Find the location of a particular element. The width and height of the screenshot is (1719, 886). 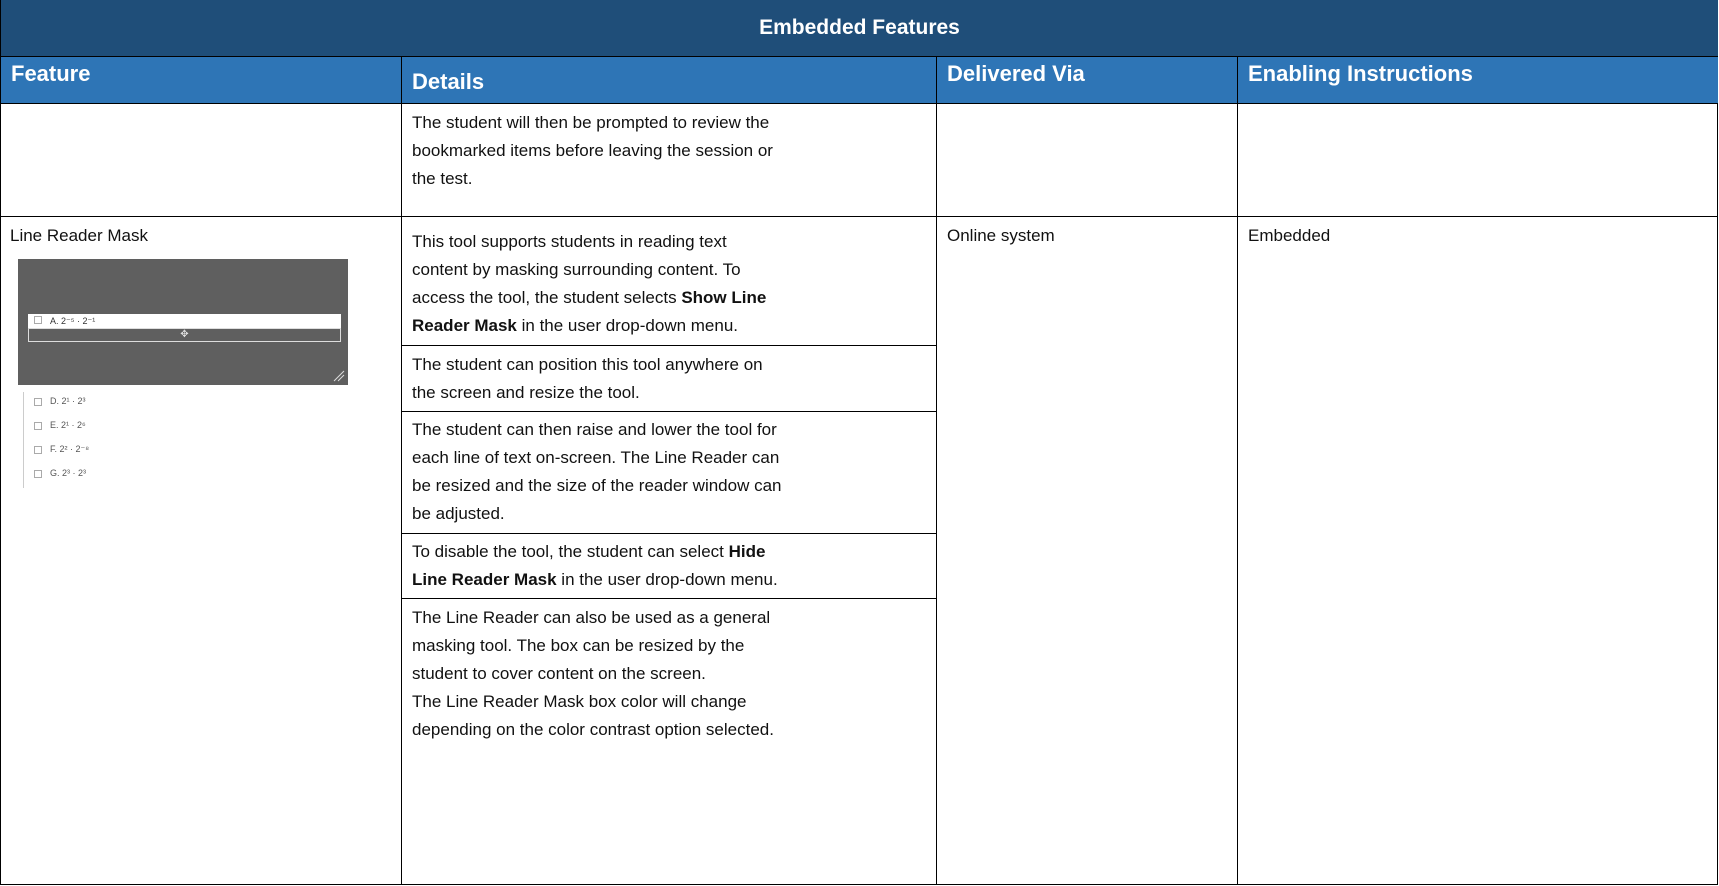

answer-option: D. 2¹ · 2³ is located at coordinates (60, 401).